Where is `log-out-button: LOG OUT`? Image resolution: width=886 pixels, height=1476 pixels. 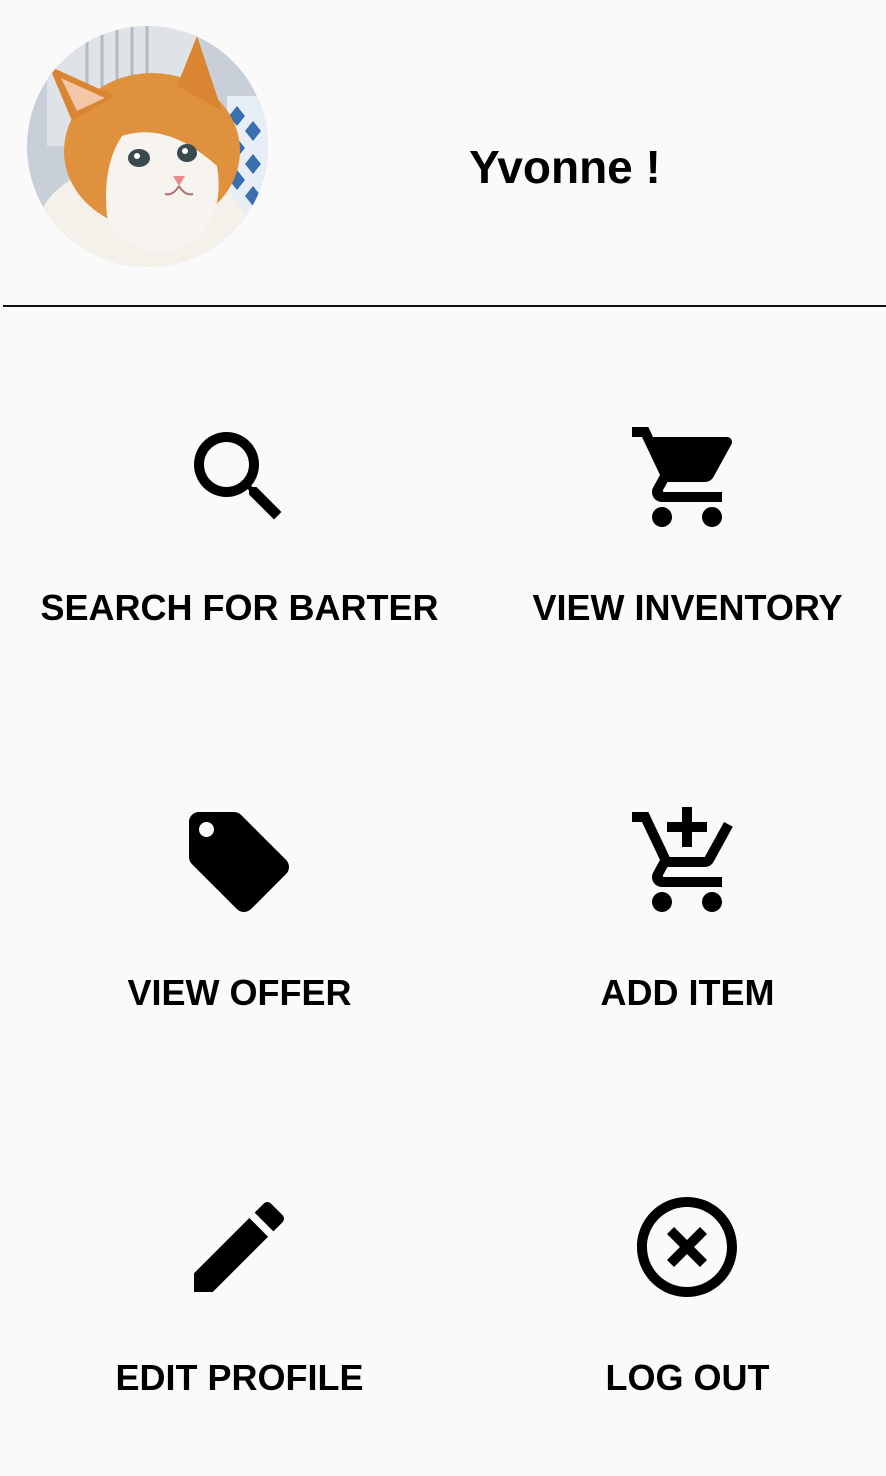
log-out-button: LOG OUT is located at coordinates (676, 1269).